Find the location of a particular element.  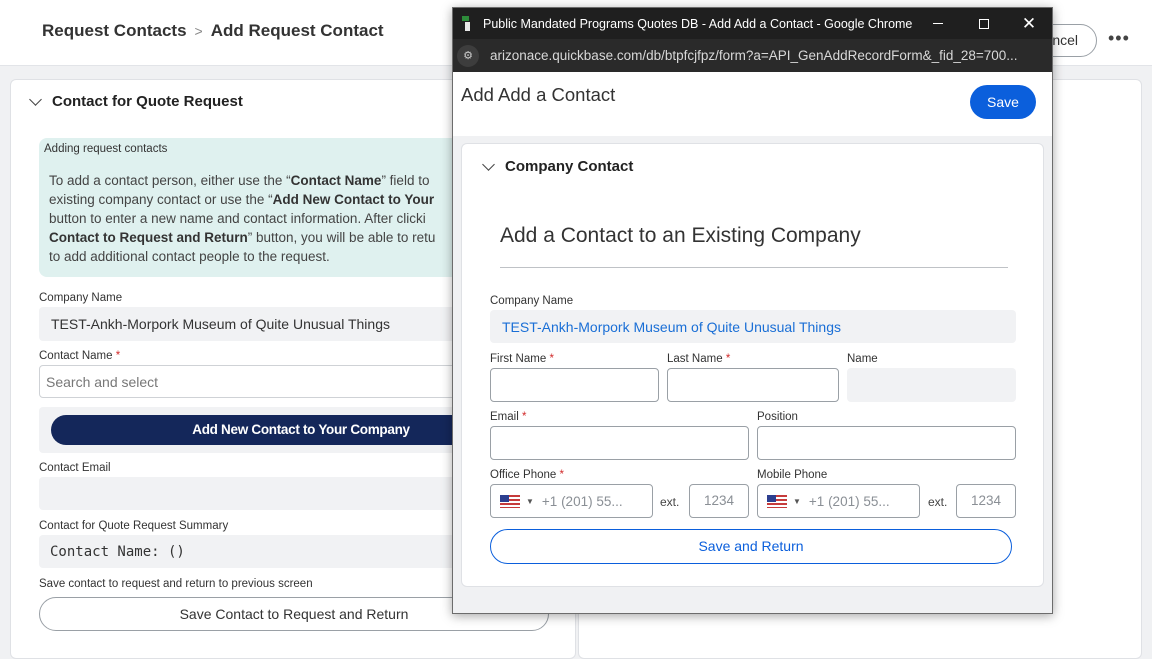

breadcrumb: Request Contacts > Add Request Contact is located at coordinates (213, 31).